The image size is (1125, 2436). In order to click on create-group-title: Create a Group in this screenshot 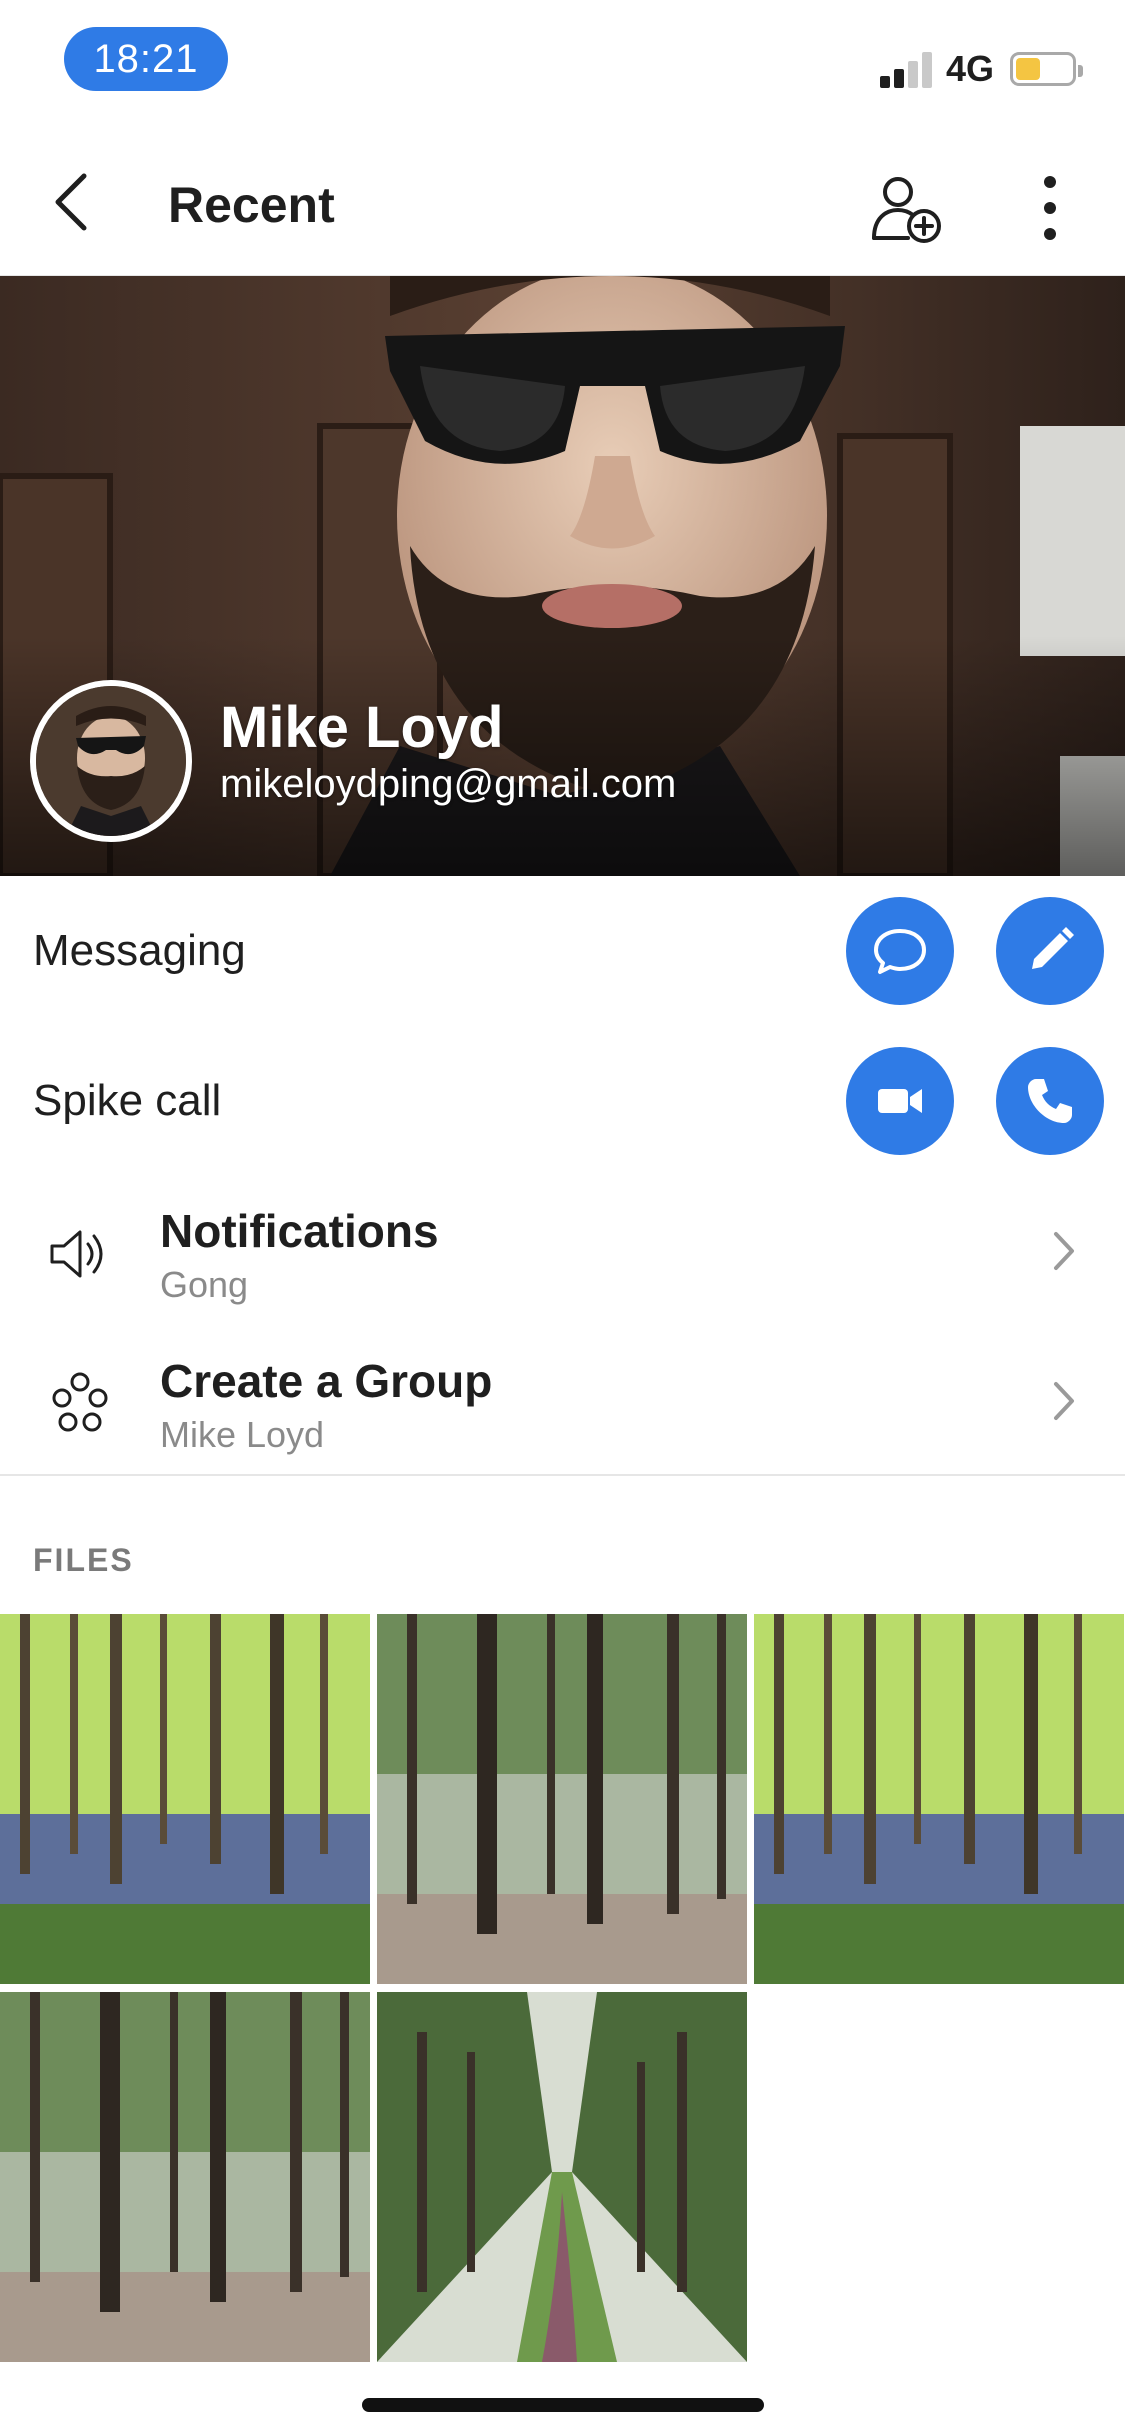, I will do `click(326, 1381)`.